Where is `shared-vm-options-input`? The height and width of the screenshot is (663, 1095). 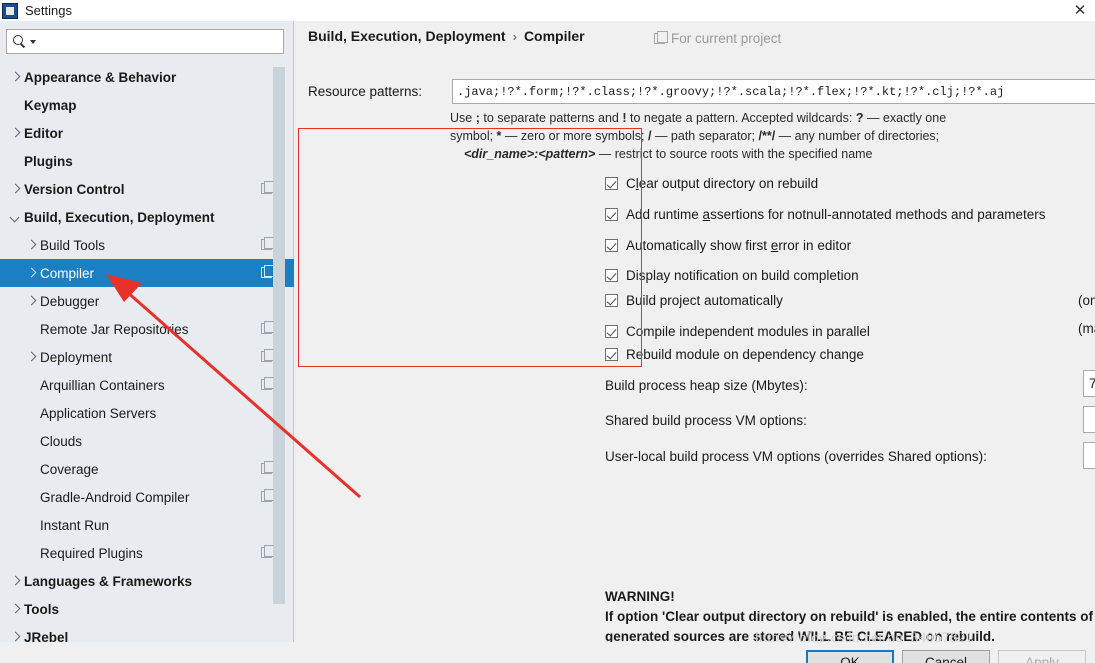
shared-vm-options-input is located at coordinates (1089, 419).